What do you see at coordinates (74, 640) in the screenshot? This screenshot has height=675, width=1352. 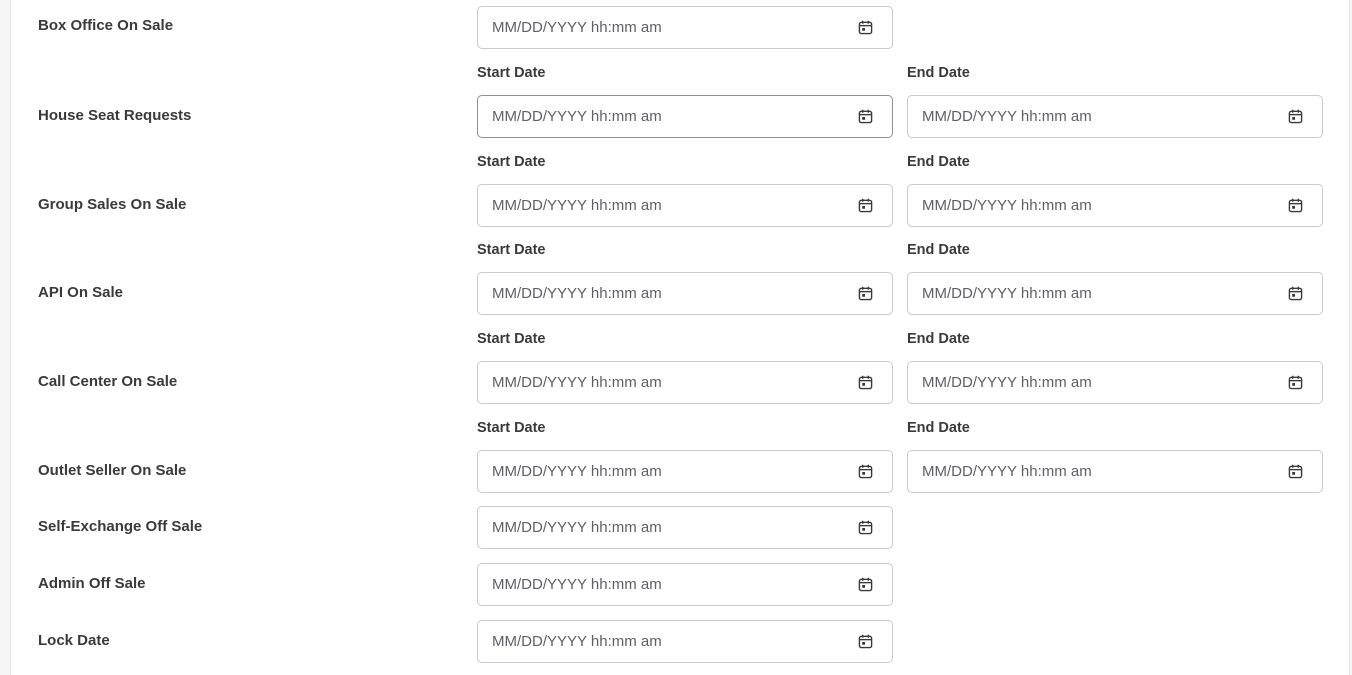 I see `row-label: Lock Date` at bounding box center [74, 640].